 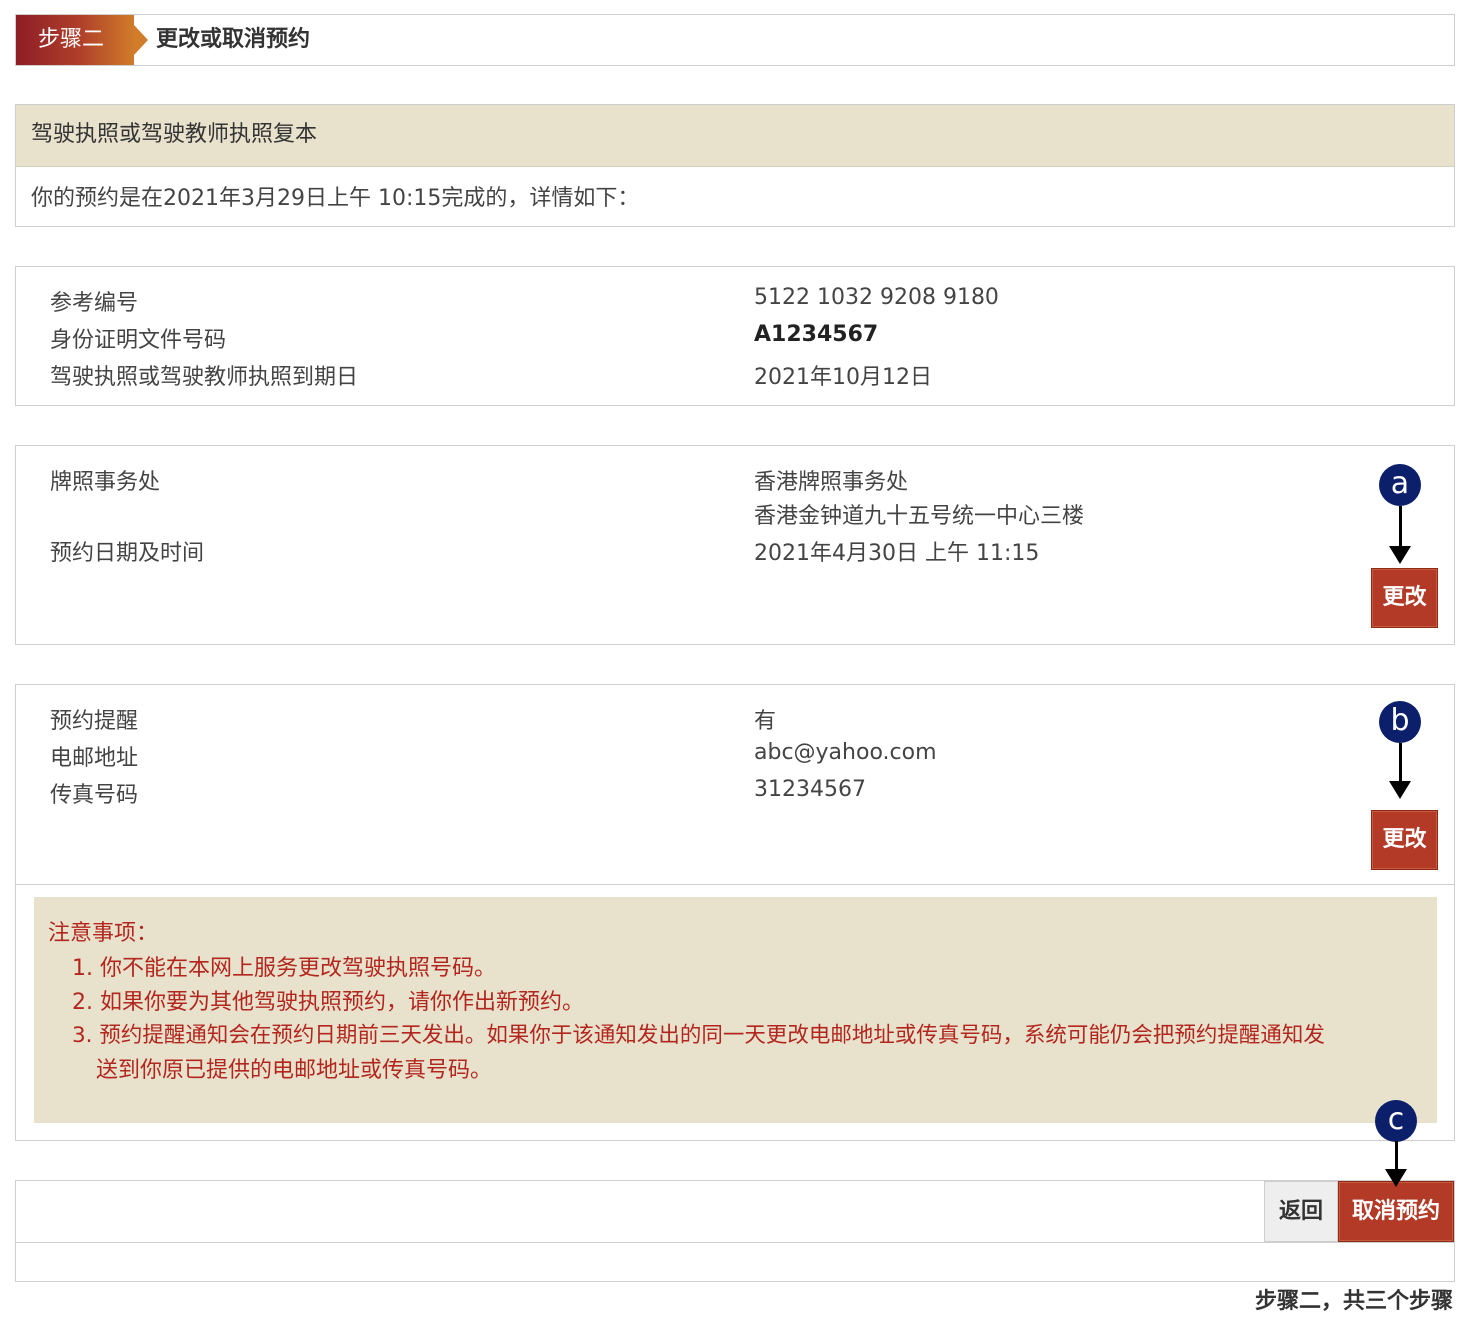 What do you see at coordinates (1301, 1211) in the screenshot?
I see `back-button: 返回` at bounding box center [1301, 1211].